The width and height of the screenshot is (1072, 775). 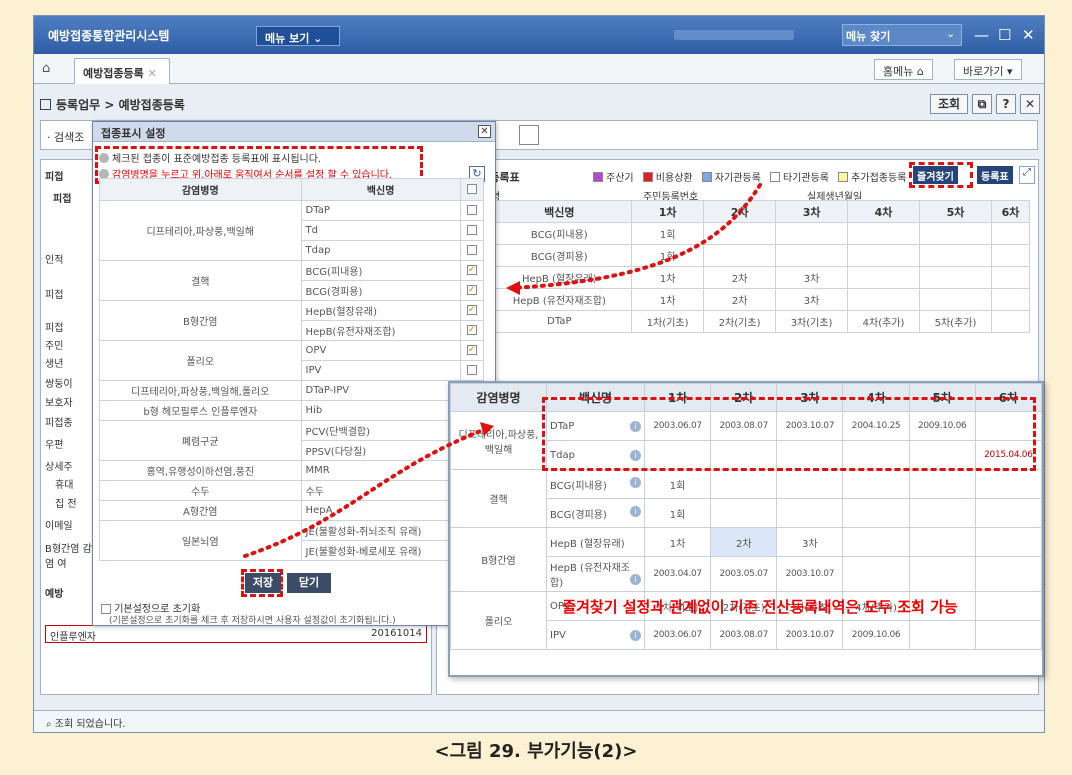 What do you see at coordinates (760, 607) in the screenshot?
I see `annotation-note: 즐겨찾기 설정과 관계없이 기존 전산등록내역은 모두 조회 가능` at bounding box center [760, 607].